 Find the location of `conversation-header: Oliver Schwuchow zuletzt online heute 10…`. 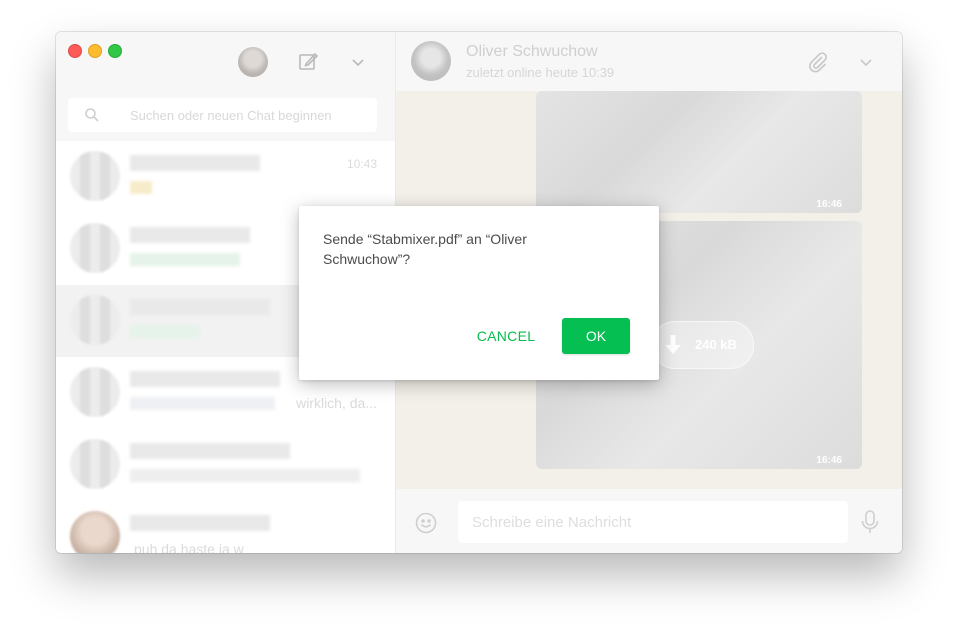

conversation-header: Oliver Schwuchow zuletzt online heute 10… is located at coordinates (649, 61).